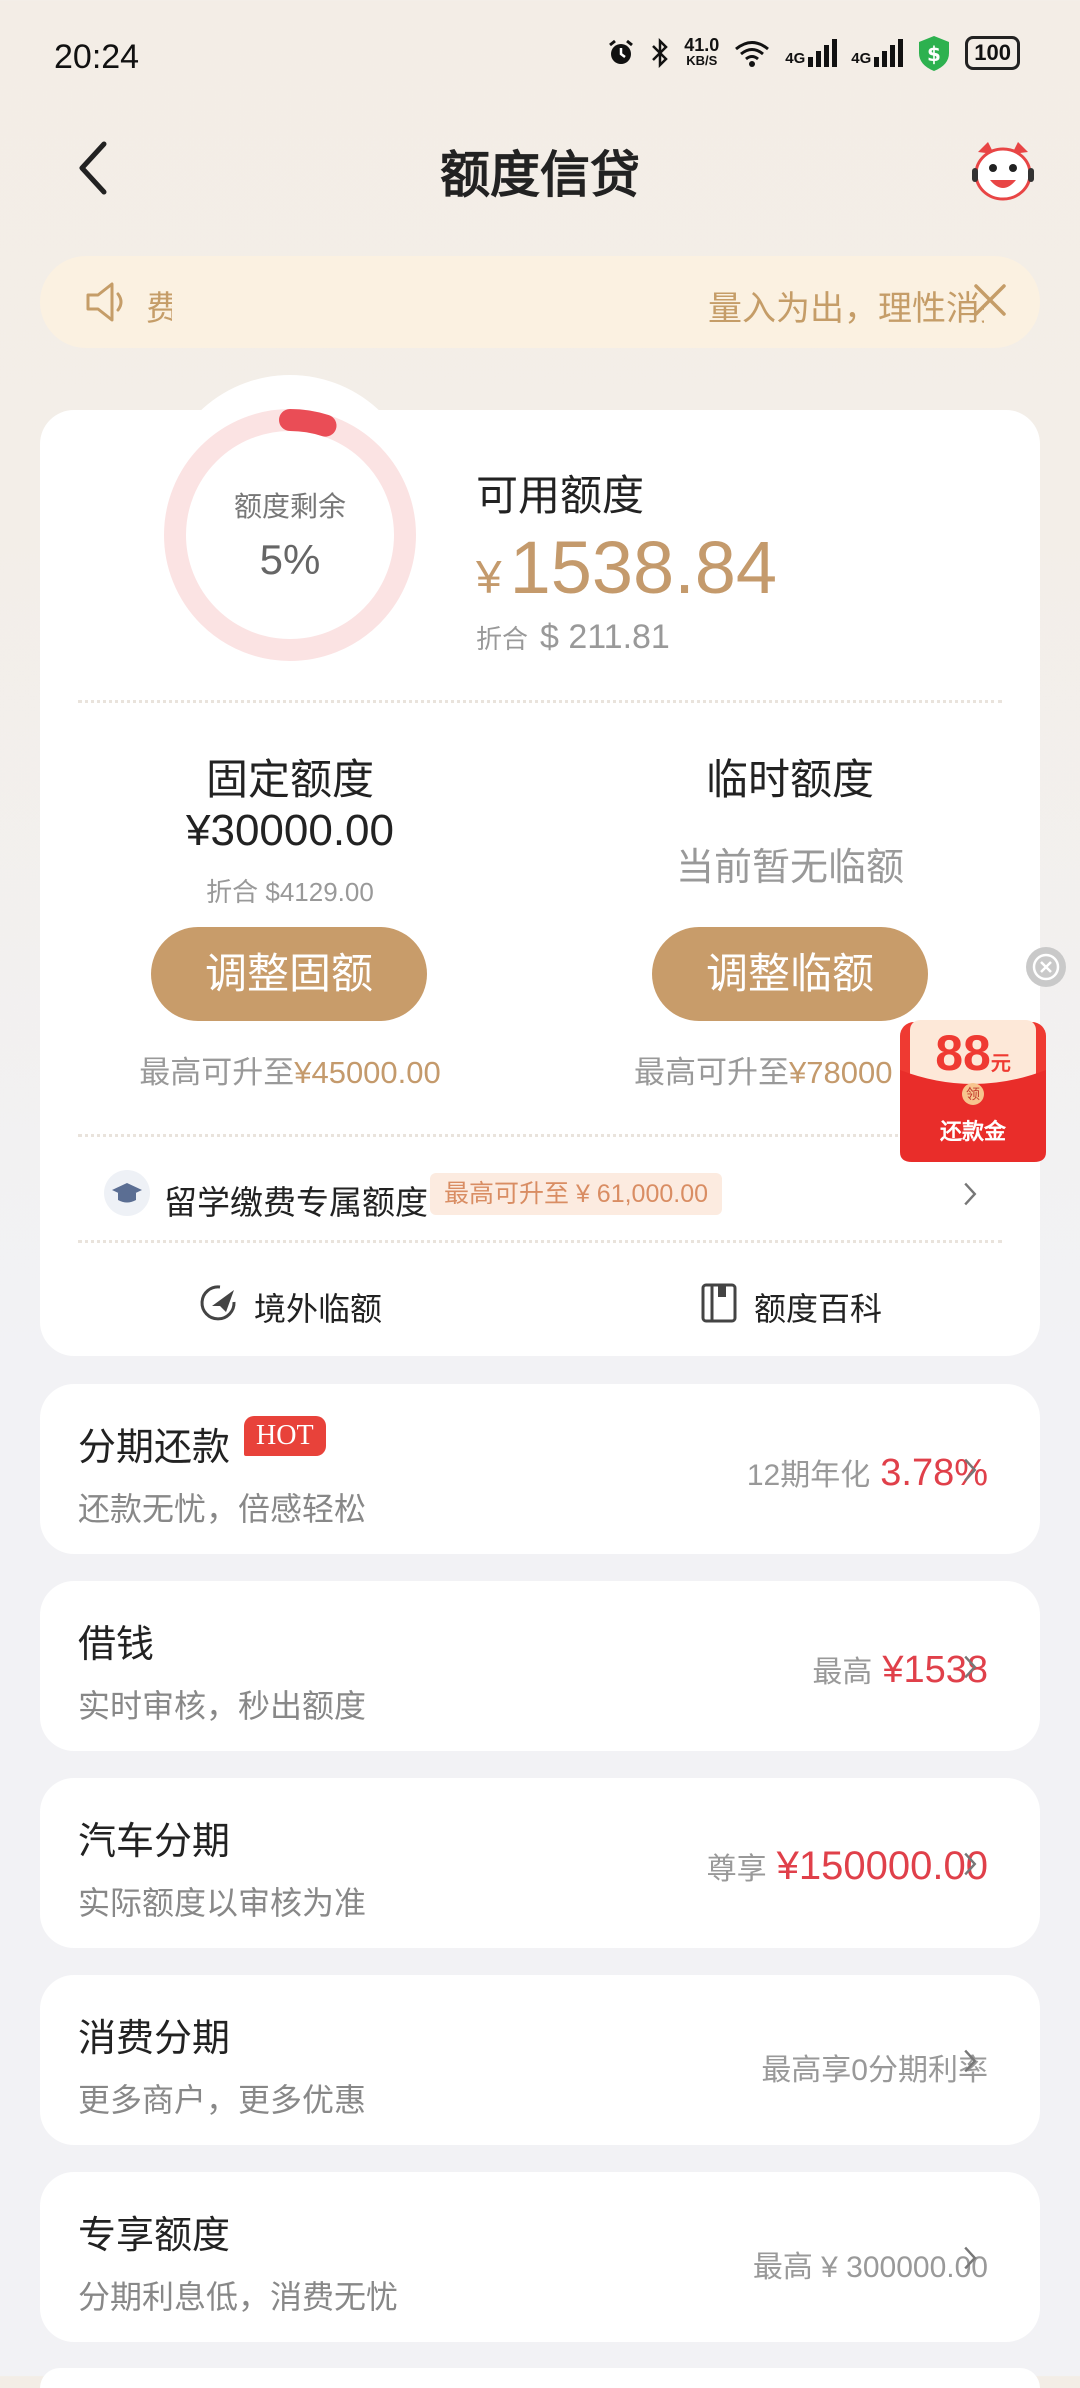  Describe the element at coordinates (702, 51) in the screenshot. I see `network-speed: 41.0 KB/S` at that location.